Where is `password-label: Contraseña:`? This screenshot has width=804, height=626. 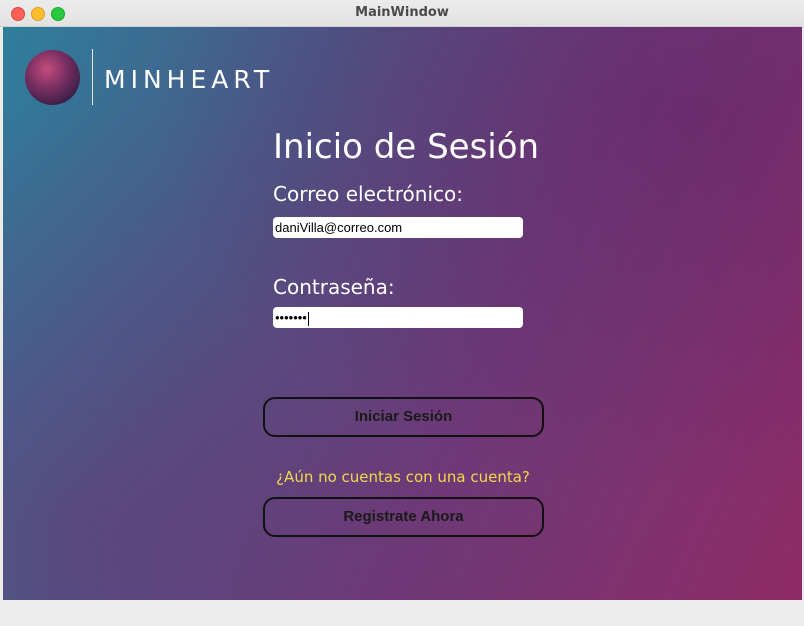 password-label: Contraseña: is located at coordinates (334, 287).